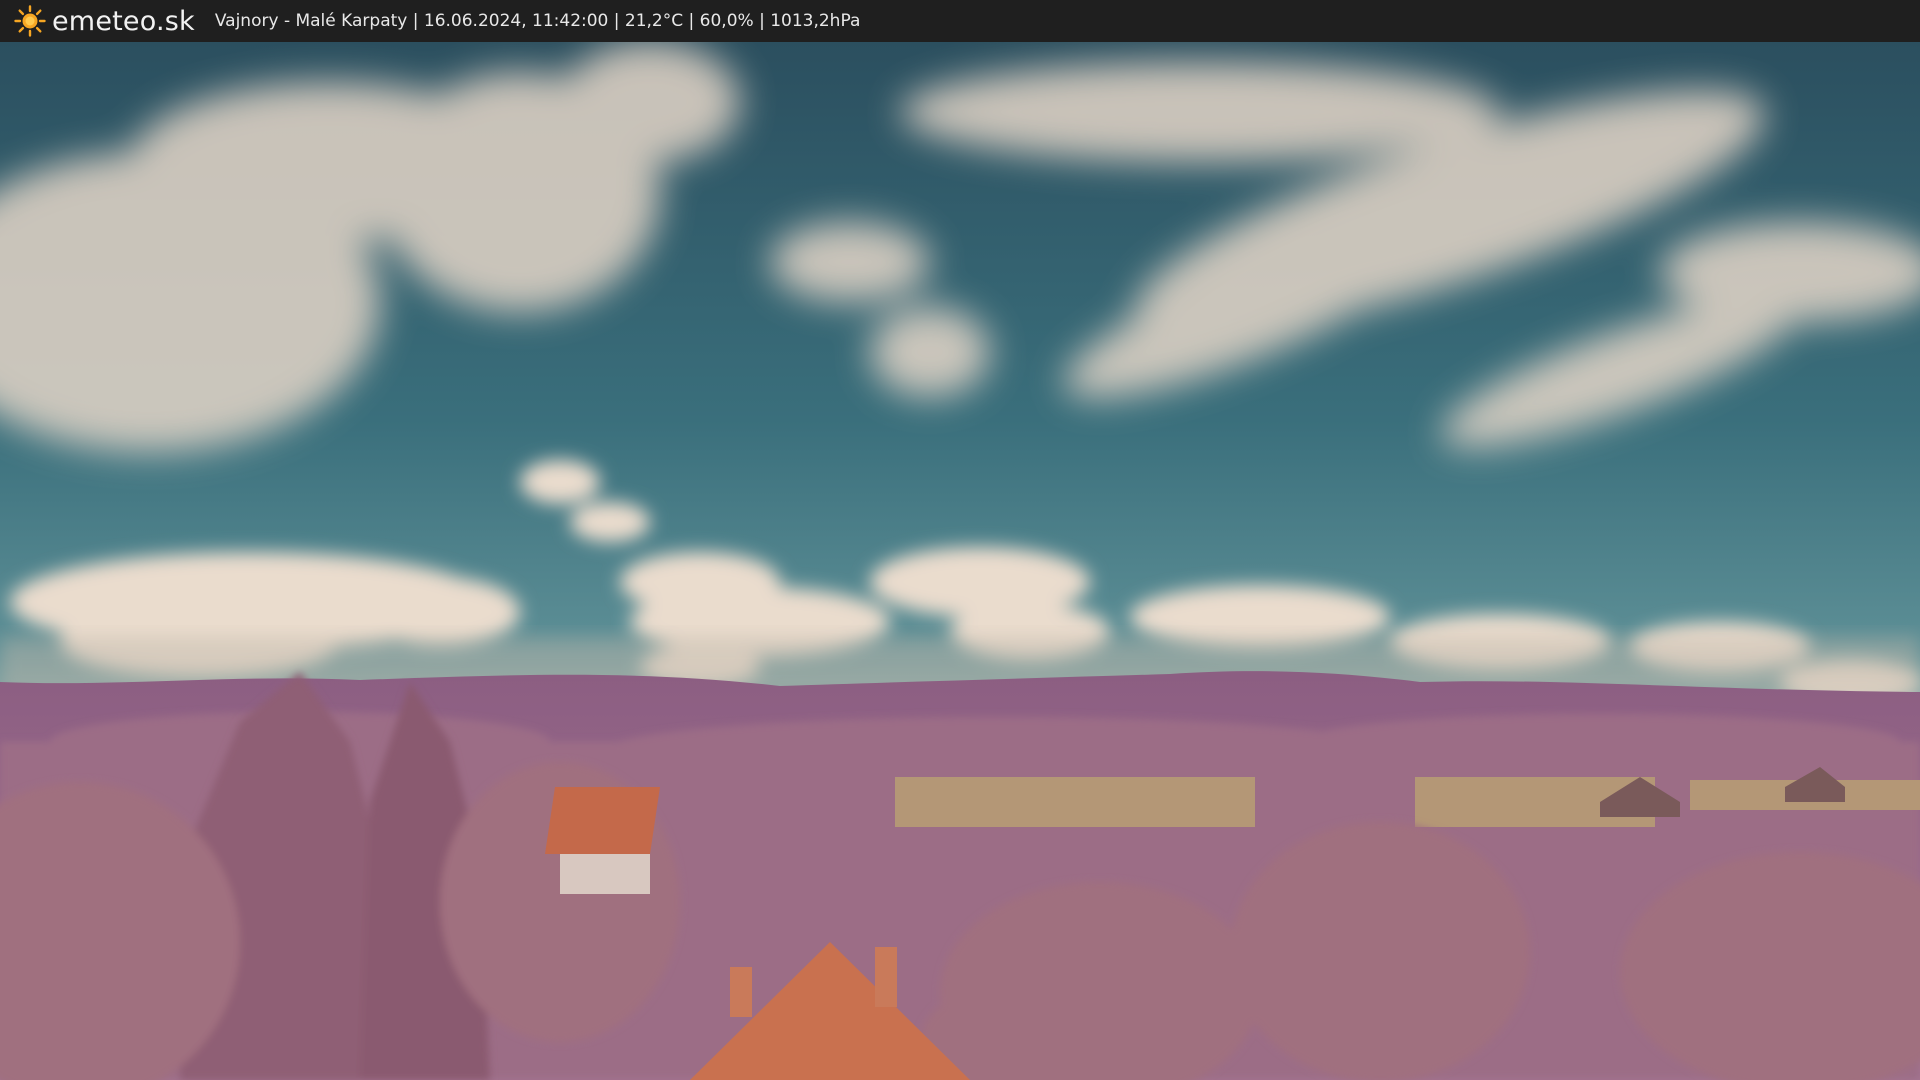 The image size is (1920, 1080). I want to click on brand: emeteo.sk, so click(104, 21).